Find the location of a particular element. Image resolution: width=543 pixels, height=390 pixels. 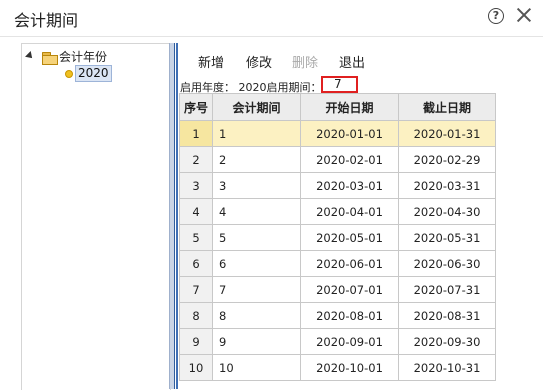

start-date-cell: 2020-05-01 is located at coordinates (349, 237).